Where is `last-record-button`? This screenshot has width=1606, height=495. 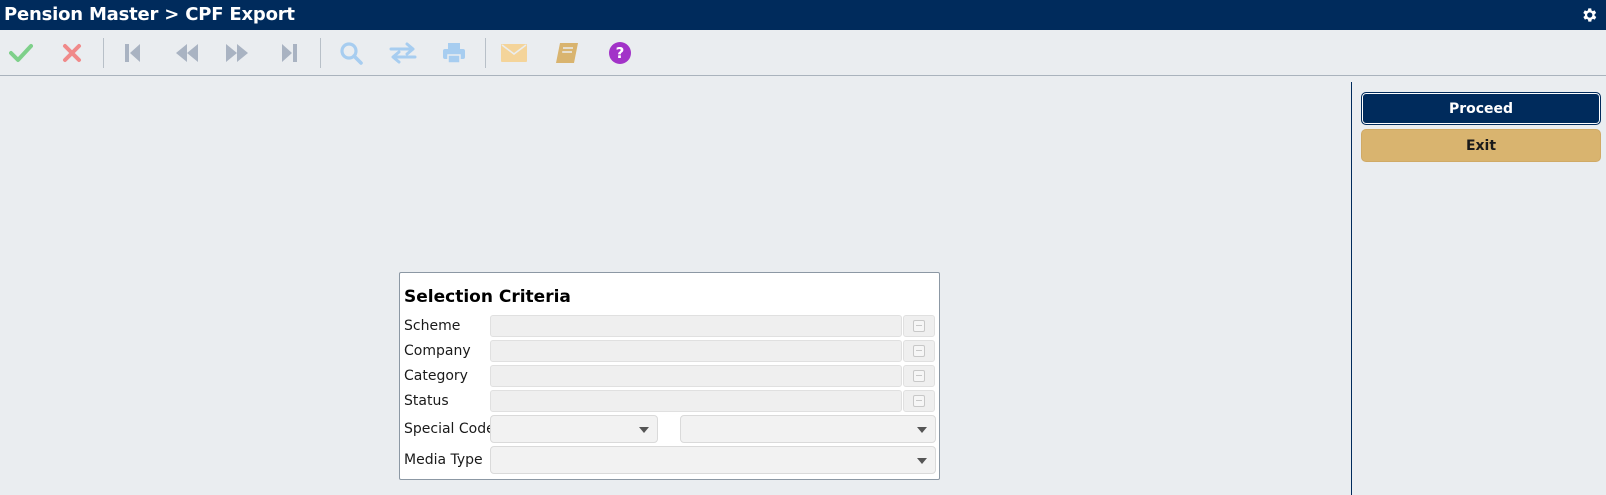
last-record-button is located at coordinates (290, 53).